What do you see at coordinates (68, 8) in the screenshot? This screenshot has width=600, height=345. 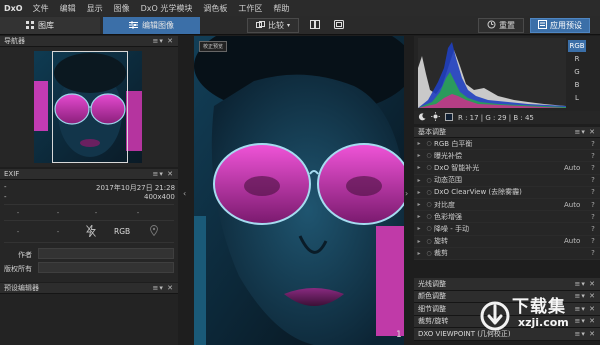 I see `menu-edit: 编辑` at bounding box center [68, 8].